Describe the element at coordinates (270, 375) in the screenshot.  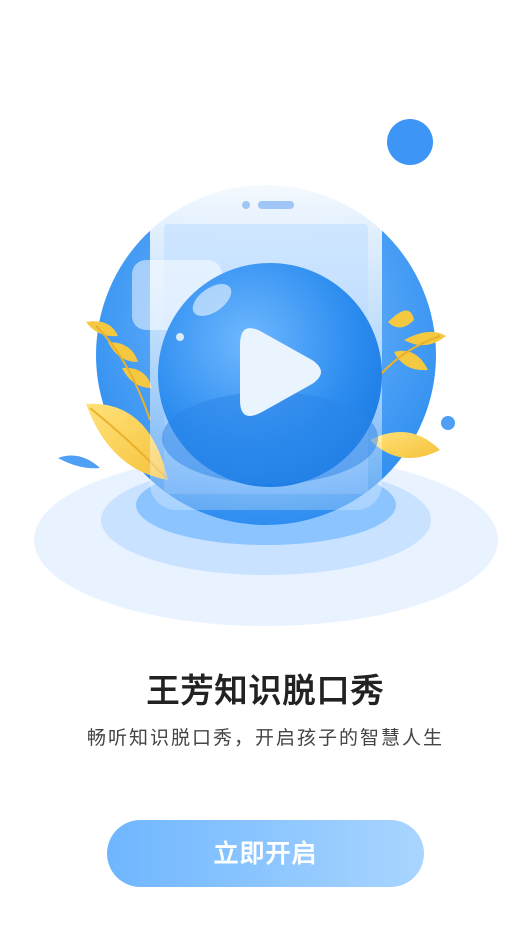
I see `play-ball` at that location.